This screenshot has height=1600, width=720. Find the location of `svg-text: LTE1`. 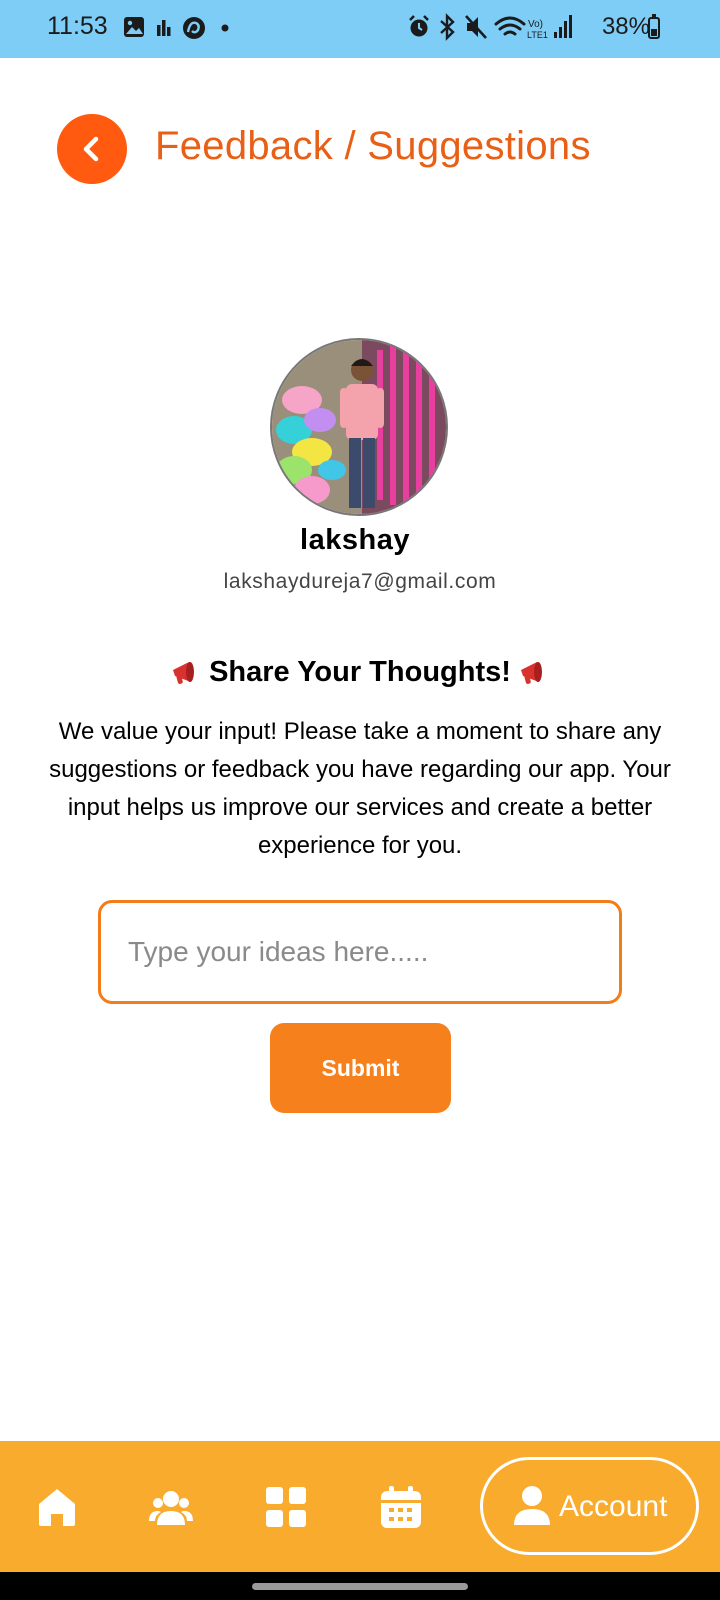

svg-text: LTE1 is located at coordinates (537, 35).